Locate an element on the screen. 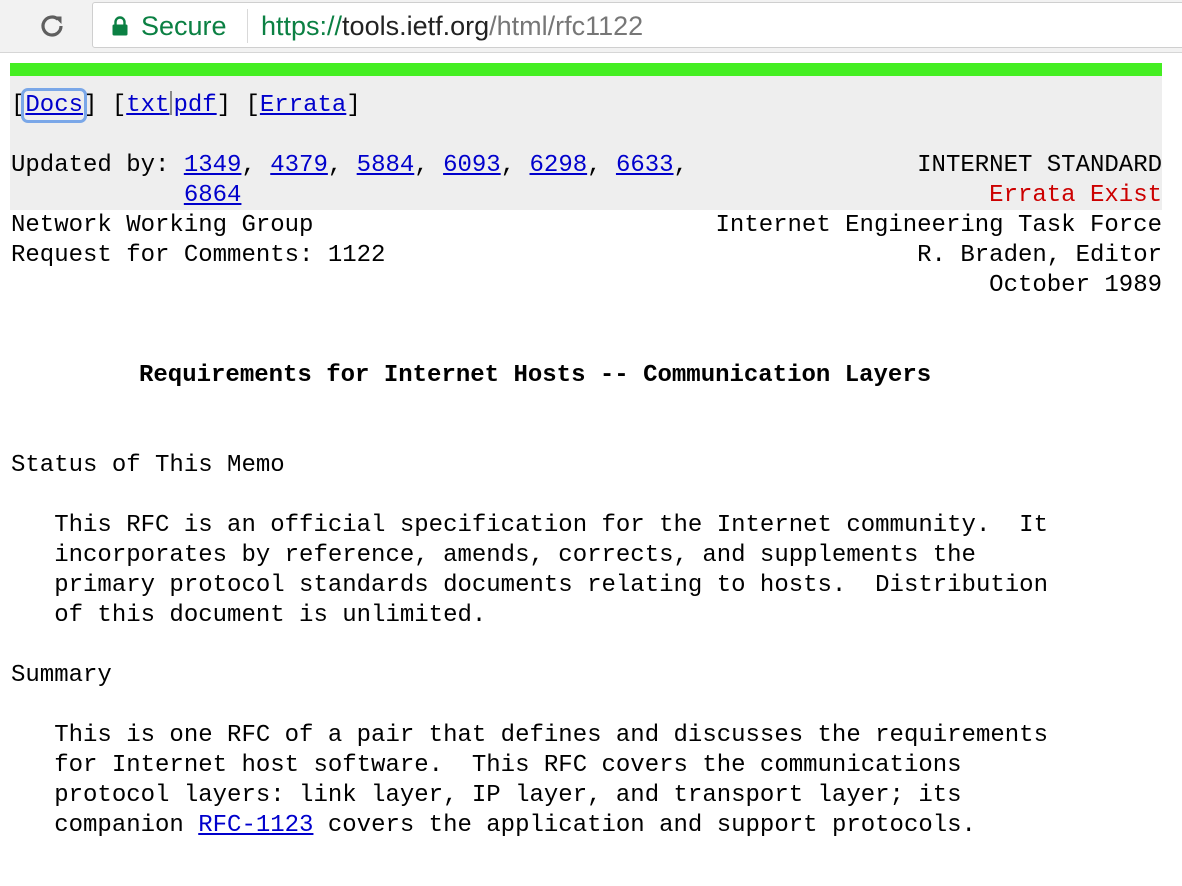 This screenshot has width=1182, height=886. rfc-link-6093: 6093 is located at coordinates (472, 165).